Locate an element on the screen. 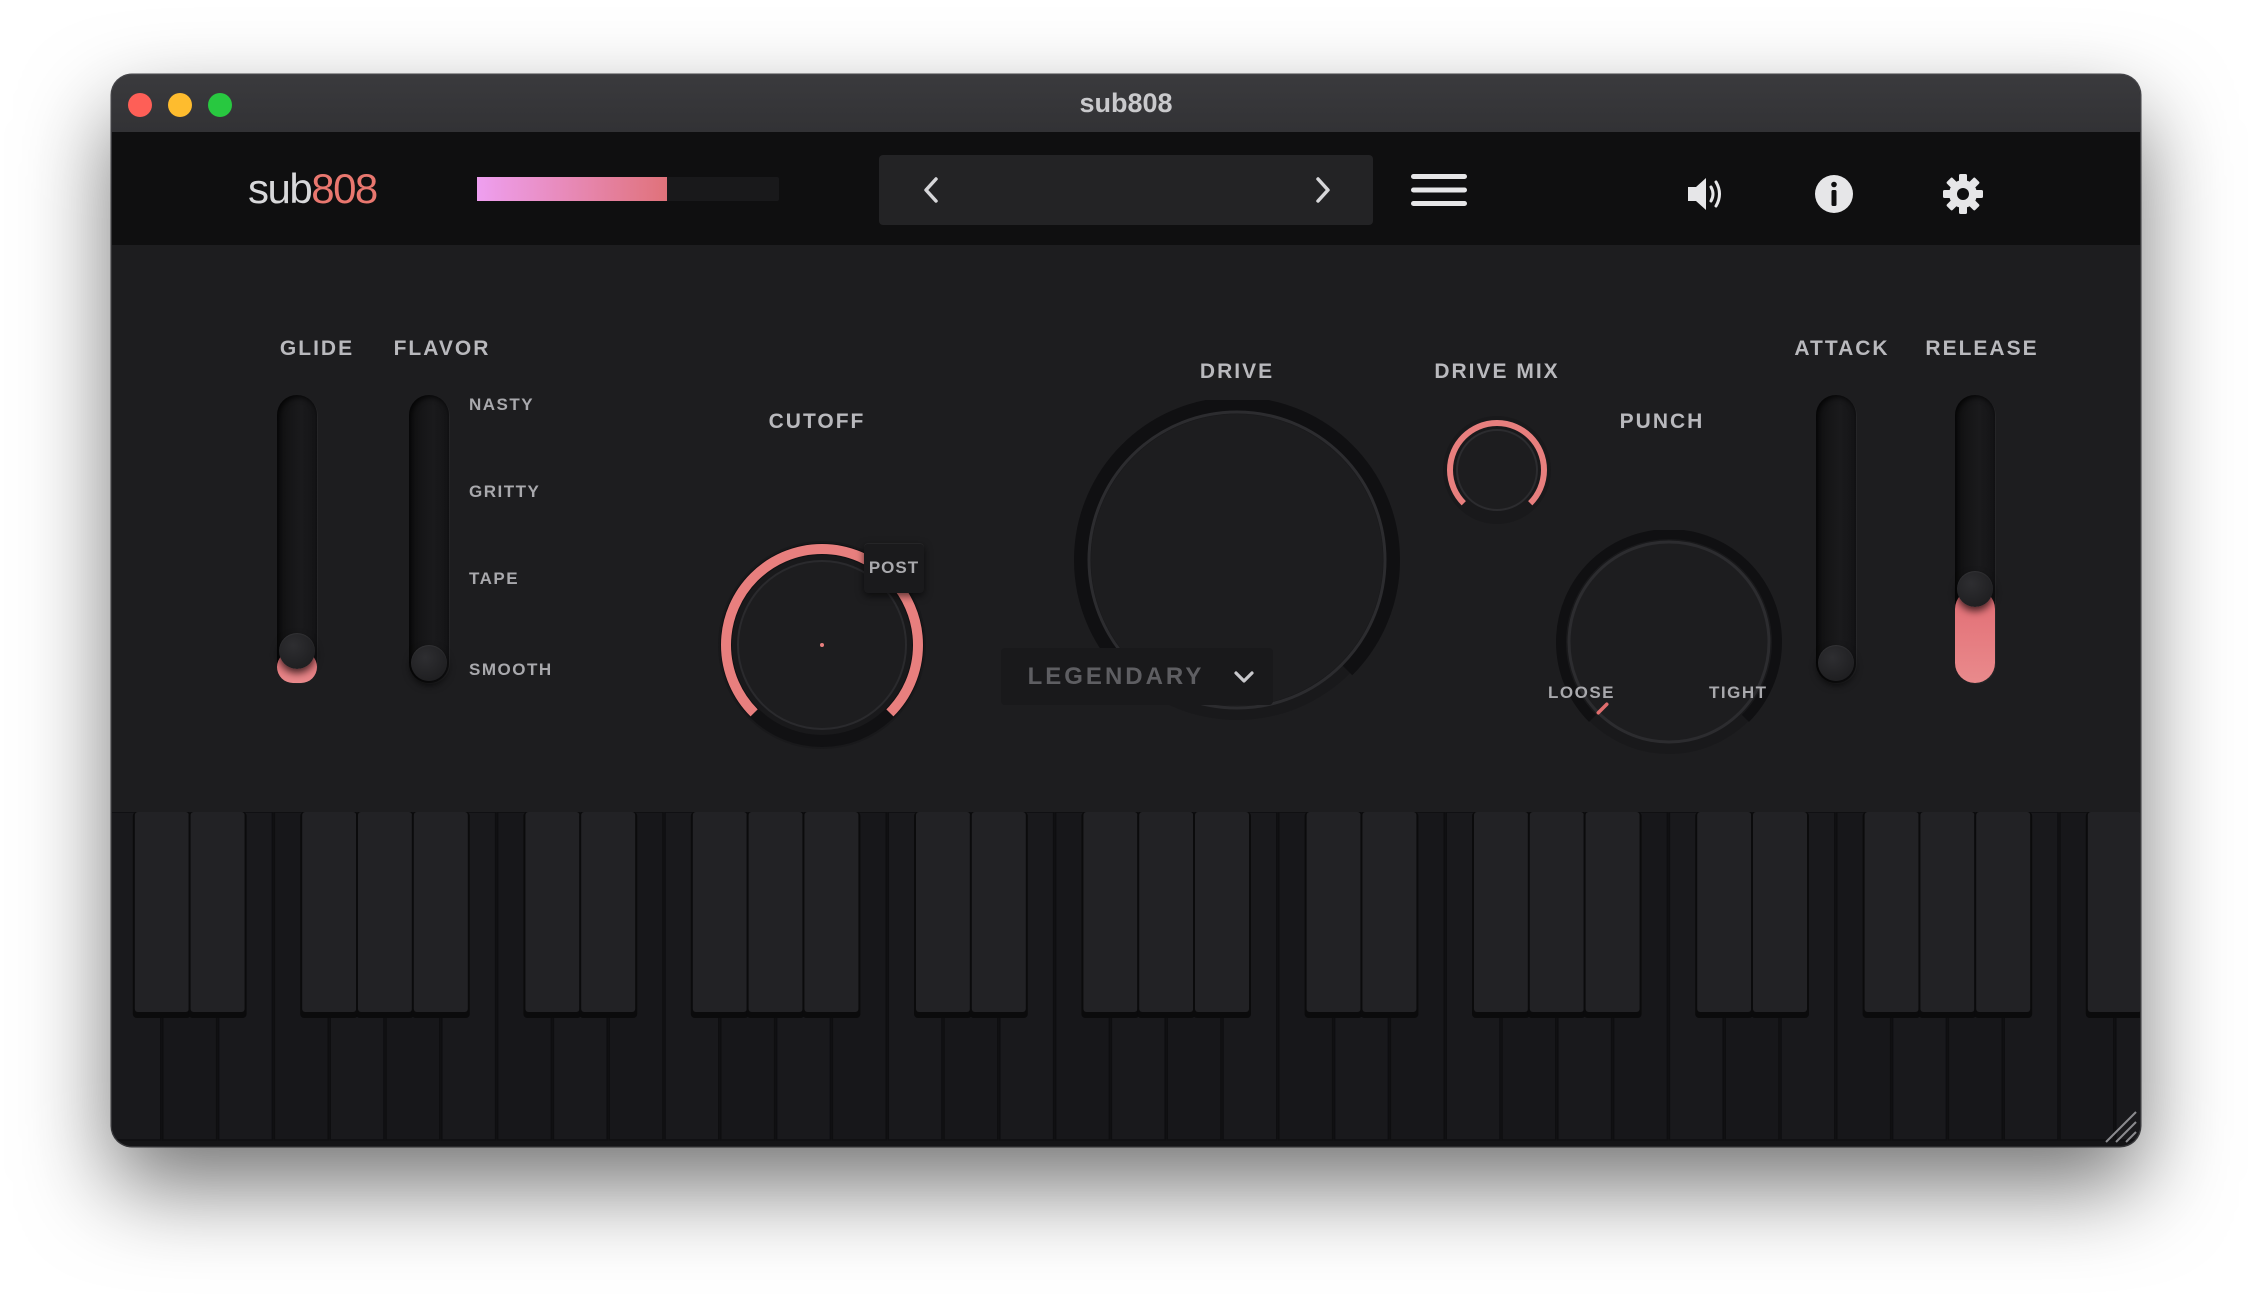 The height and width of the screenshot is (1294, 2252). brand-logo-prefix: sub is located at coordinates (280, 188).